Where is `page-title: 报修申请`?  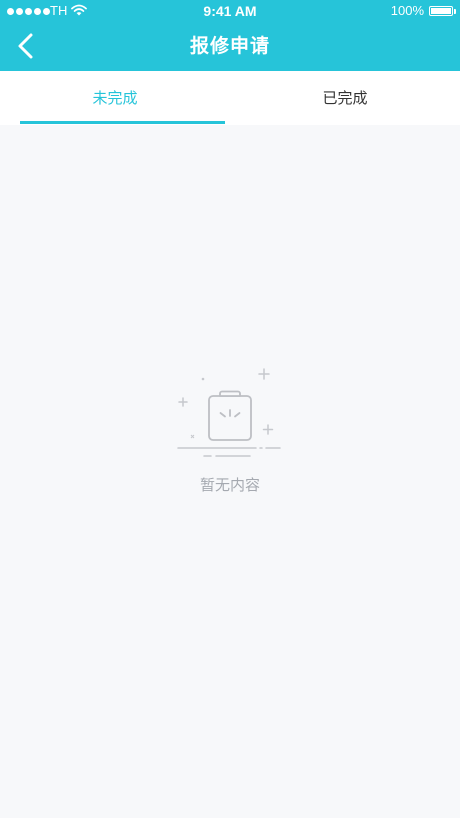 page-title: 报修申请 is located at coordinates (229, 46).